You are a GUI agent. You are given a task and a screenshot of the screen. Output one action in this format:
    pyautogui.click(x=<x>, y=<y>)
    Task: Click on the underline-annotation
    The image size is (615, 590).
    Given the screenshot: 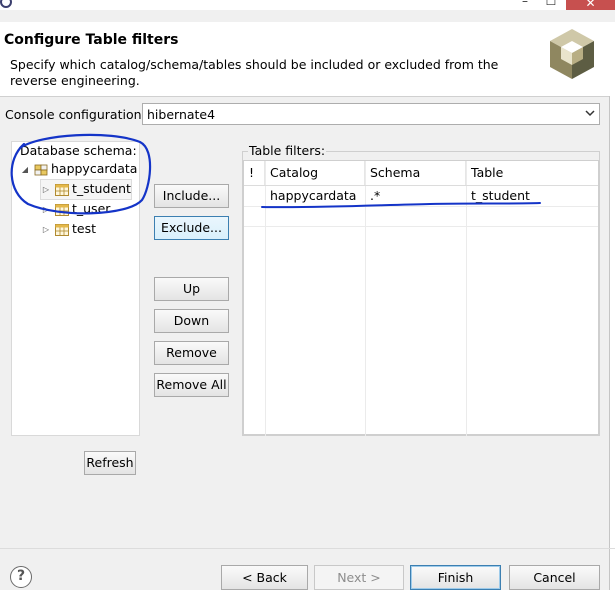 What is the action you would take?
    pyautogui.click(x=401, y=205)
    